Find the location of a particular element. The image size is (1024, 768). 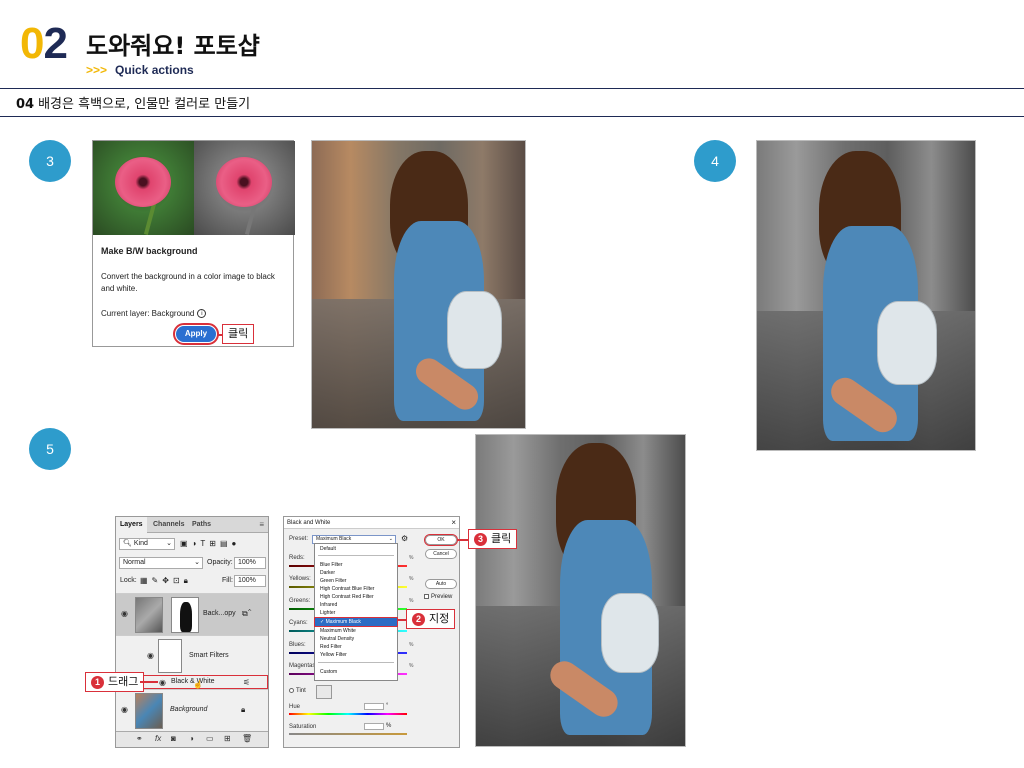

layers-tab-bar: Layers Channels Paths ≡ is located at coordinates (192, 525).